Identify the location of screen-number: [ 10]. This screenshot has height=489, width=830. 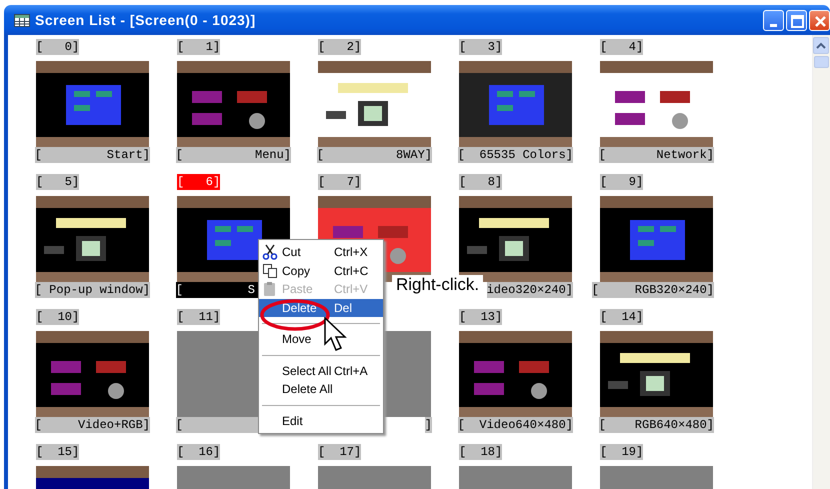
(58, 317).